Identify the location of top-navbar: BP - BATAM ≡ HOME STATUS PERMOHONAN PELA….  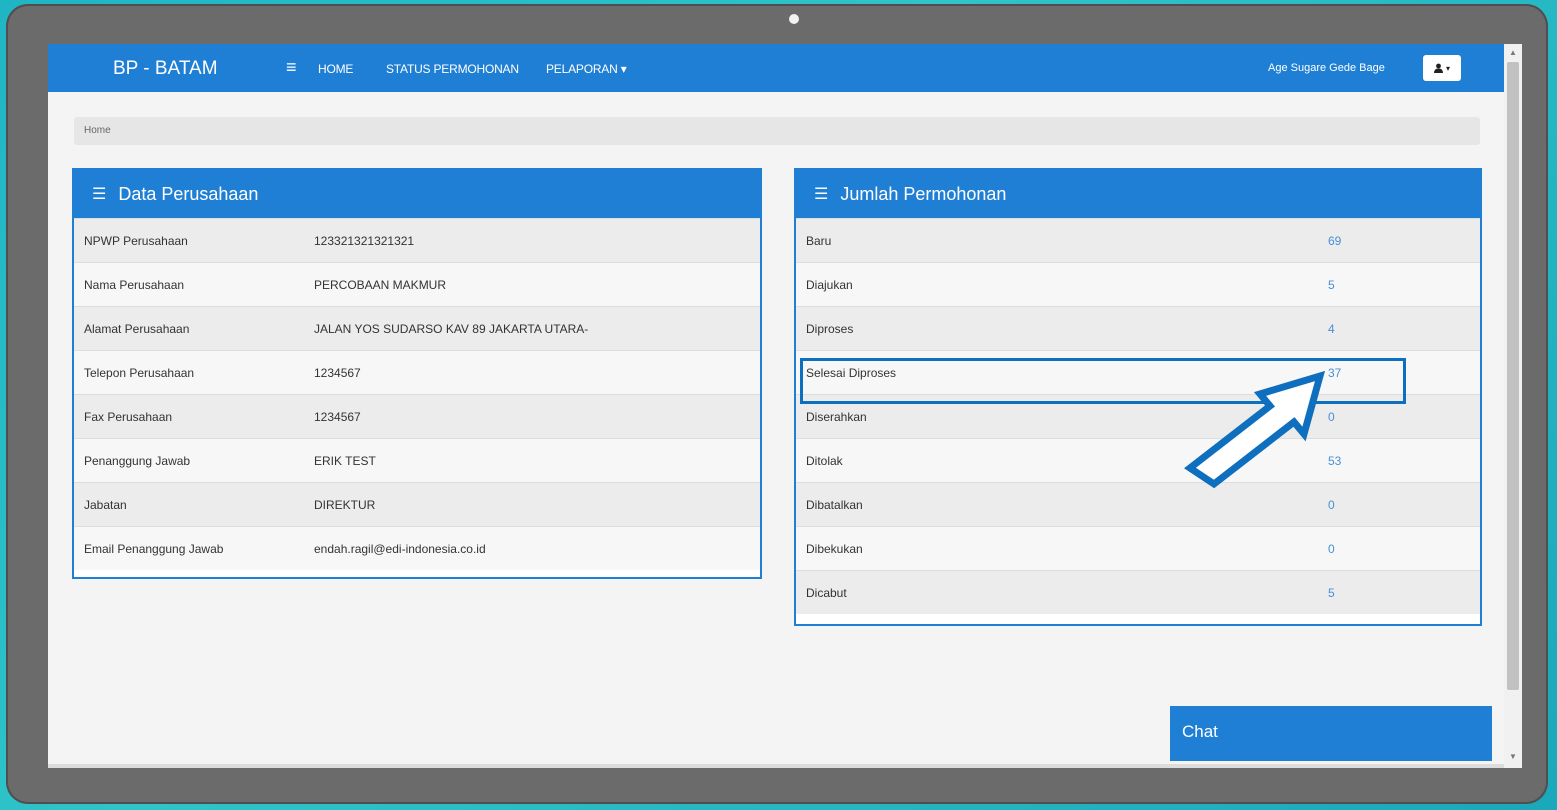
(776, 68).